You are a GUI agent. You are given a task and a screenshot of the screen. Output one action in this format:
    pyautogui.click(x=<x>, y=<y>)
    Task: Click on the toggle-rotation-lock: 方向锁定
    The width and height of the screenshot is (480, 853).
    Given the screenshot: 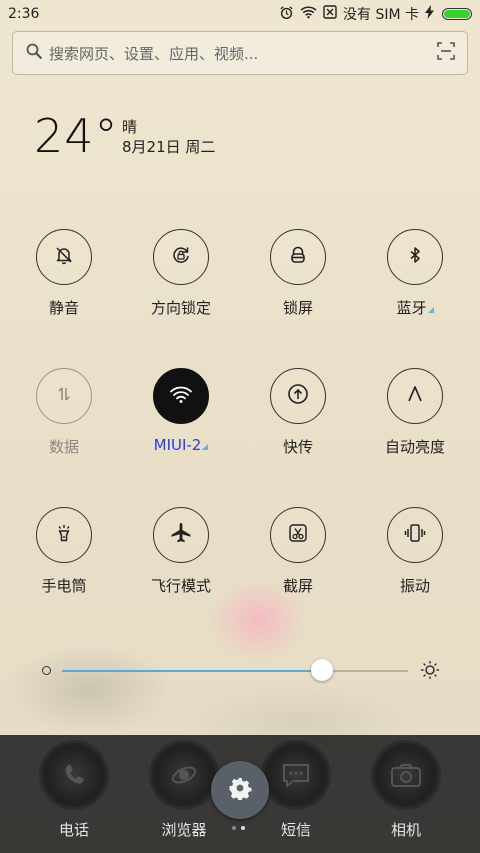 What is the action you would take?
    pyautogui.click(x=181, y=279)
    